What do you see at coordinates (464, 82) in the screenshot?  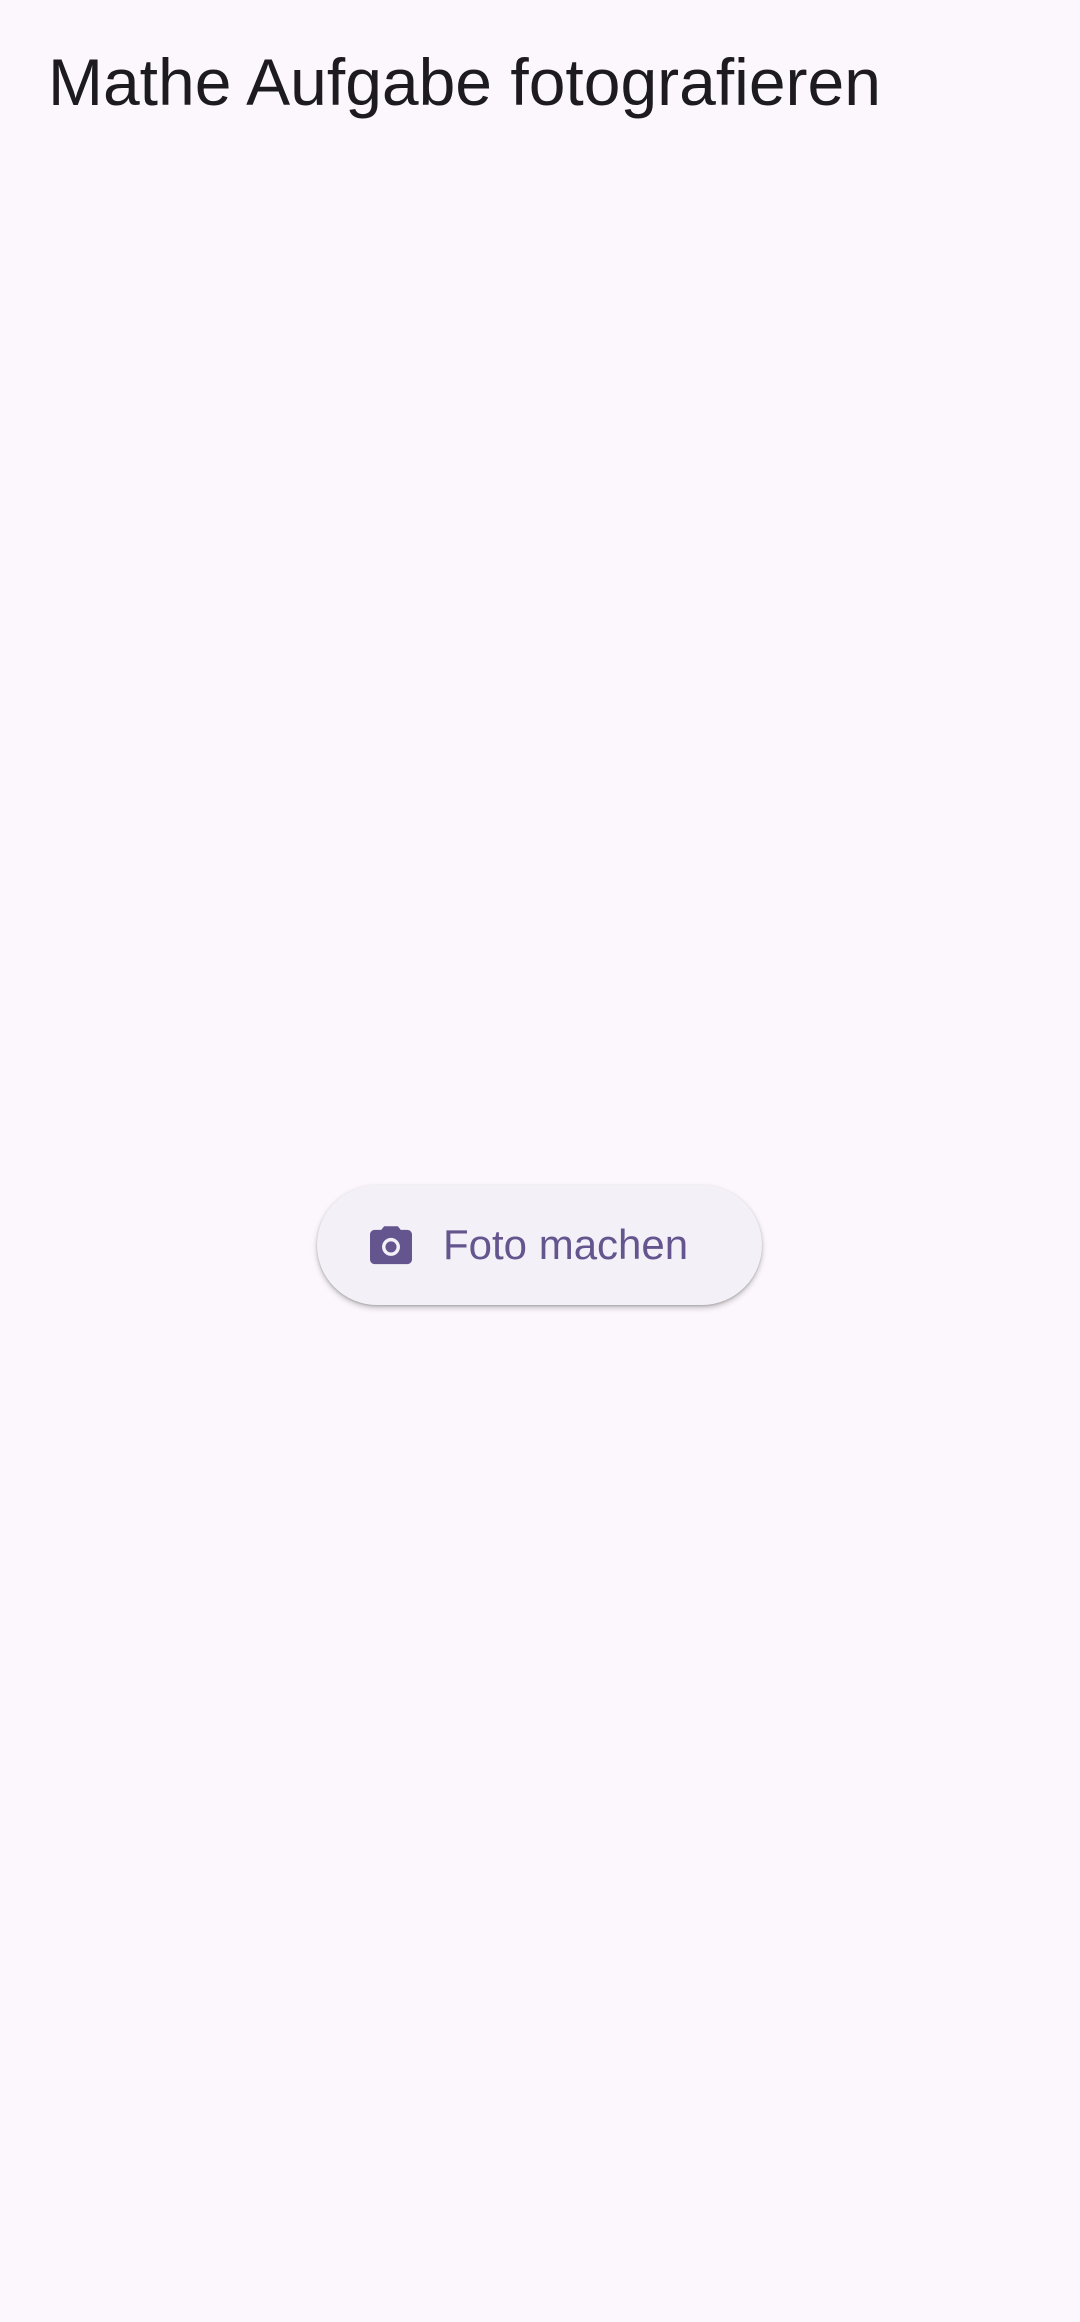 I see `page-title: Mathe Aufgabe fotografieren` at bounding box center [464, 82].